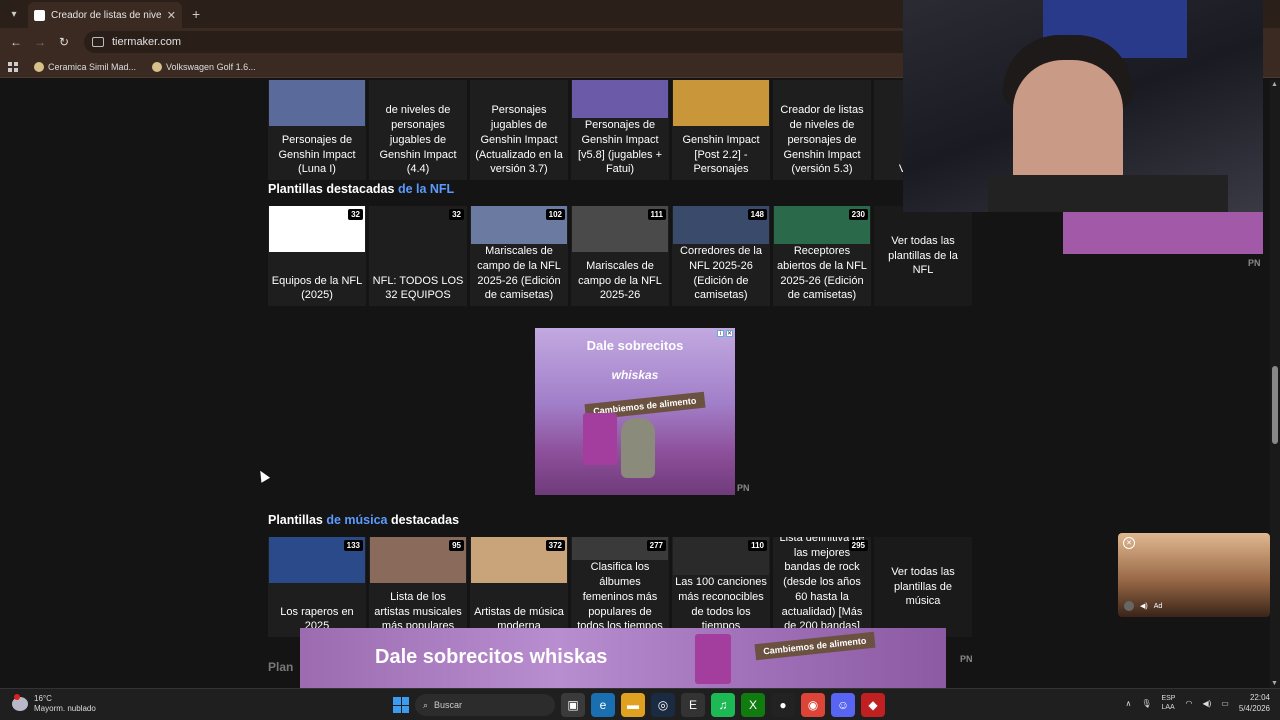  I want to click on chevron-up-icon: ∧, so click(1128, 703).